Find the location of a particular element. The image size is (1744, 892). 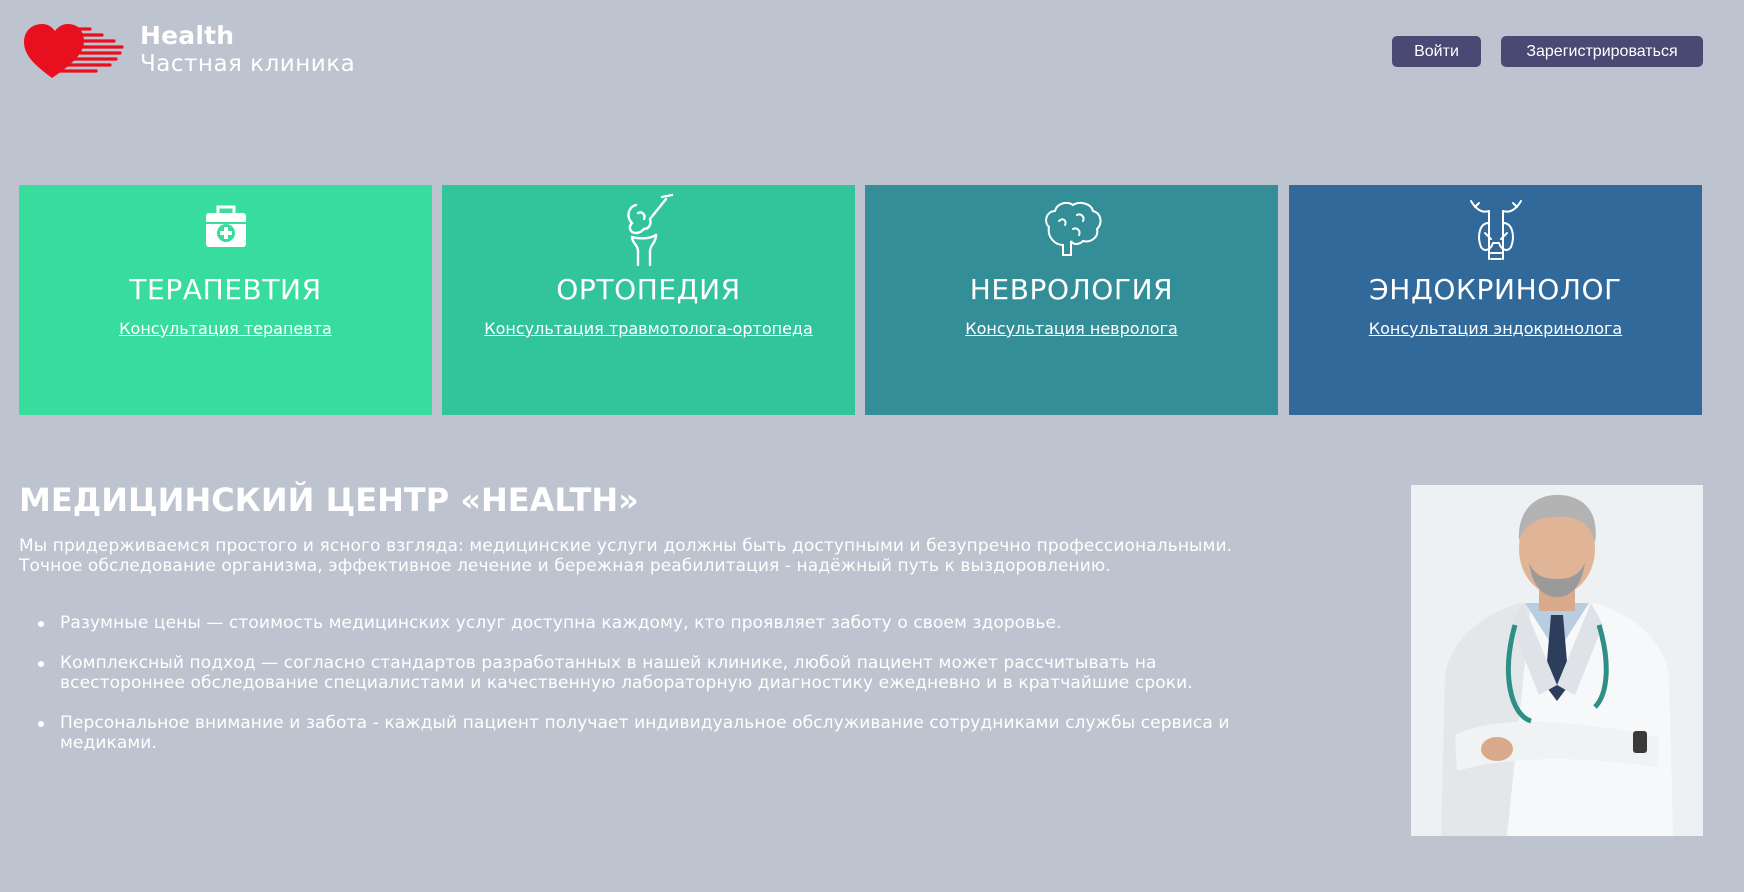

service-card-therapy: ТЕРАПЕВТИЯ Консультация терапевта is located at coordinates (225, 300).